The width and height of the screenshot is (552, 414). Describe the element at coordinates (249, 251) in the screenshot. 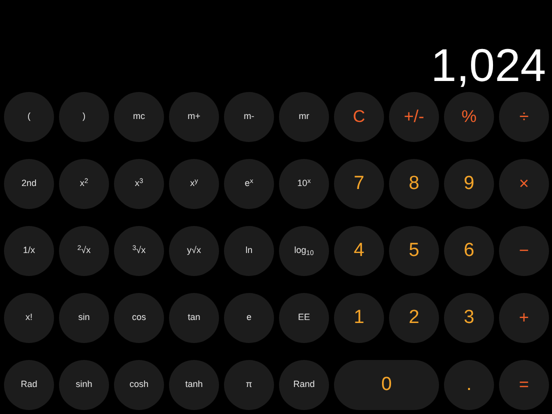

I see `calculator-key: ln` at that location.